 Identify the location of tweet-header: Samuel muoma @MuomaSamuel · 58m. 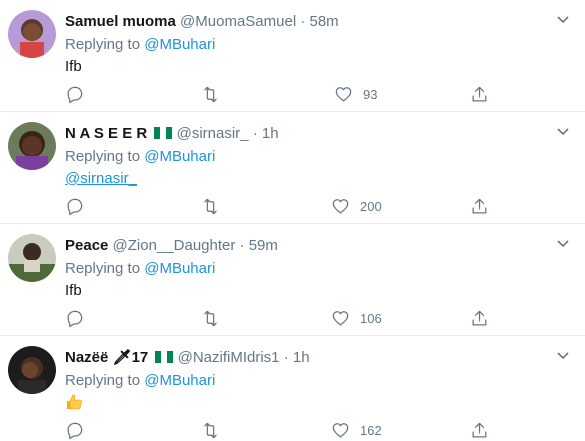
(202, 22).